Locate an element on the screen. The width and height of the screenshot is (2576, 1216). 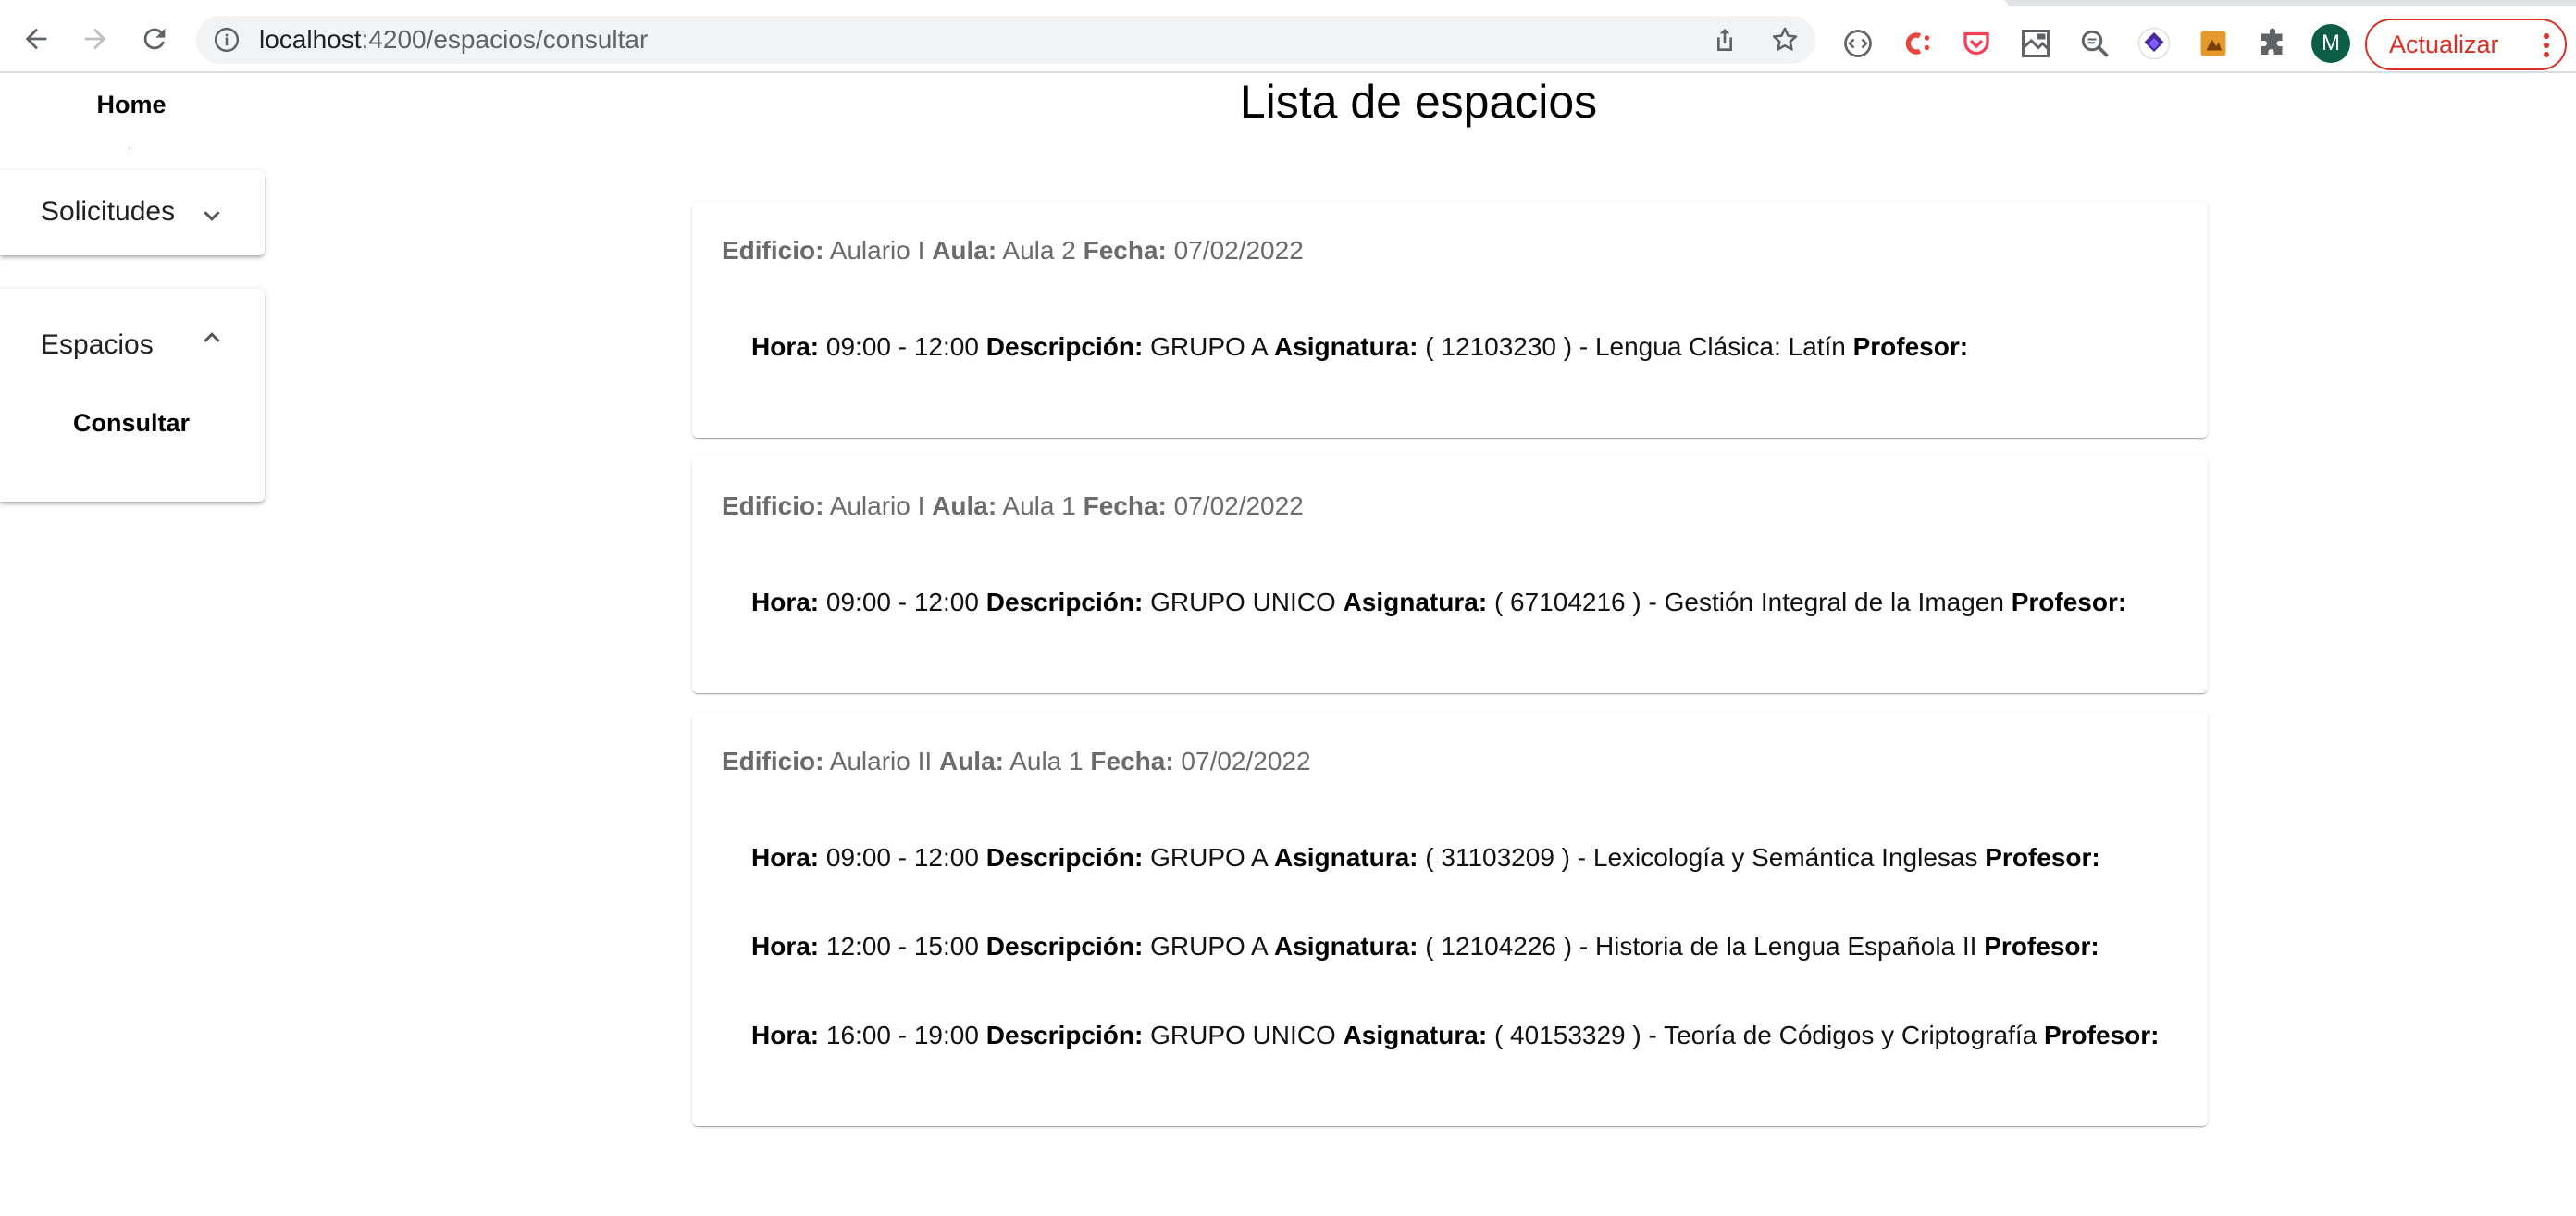
image-ext-icon is located at coordinates (2036, 43).